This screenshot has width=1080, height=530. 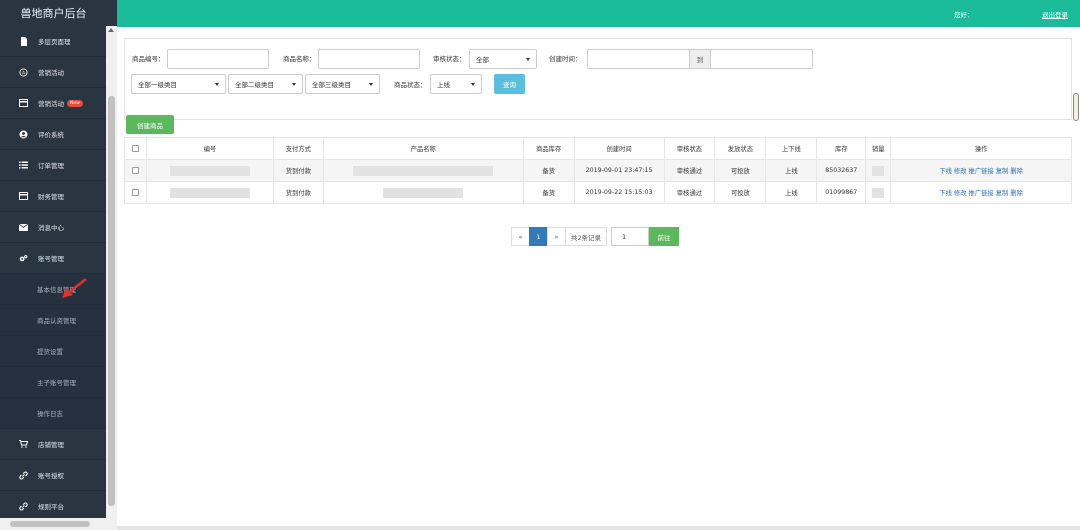 I want to click on sidebar-horizontal-scrollbar, so click(x=58, y=524).